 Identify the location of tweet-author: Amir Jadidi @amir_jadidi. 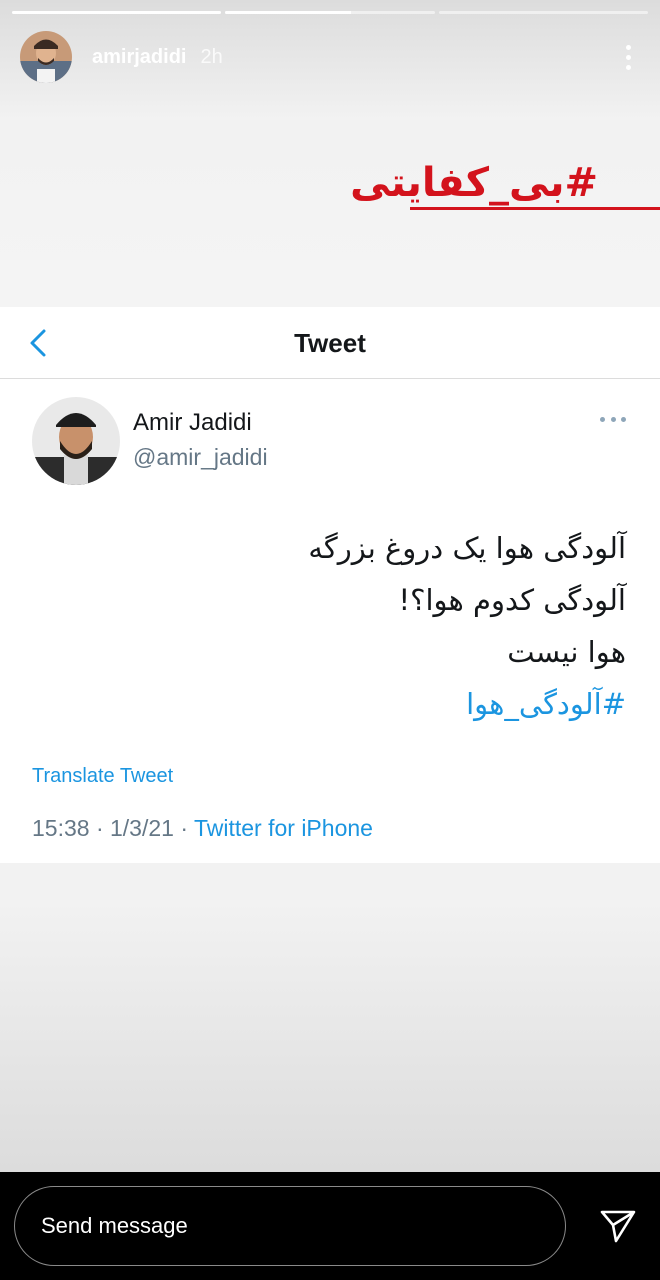
(331, 442).